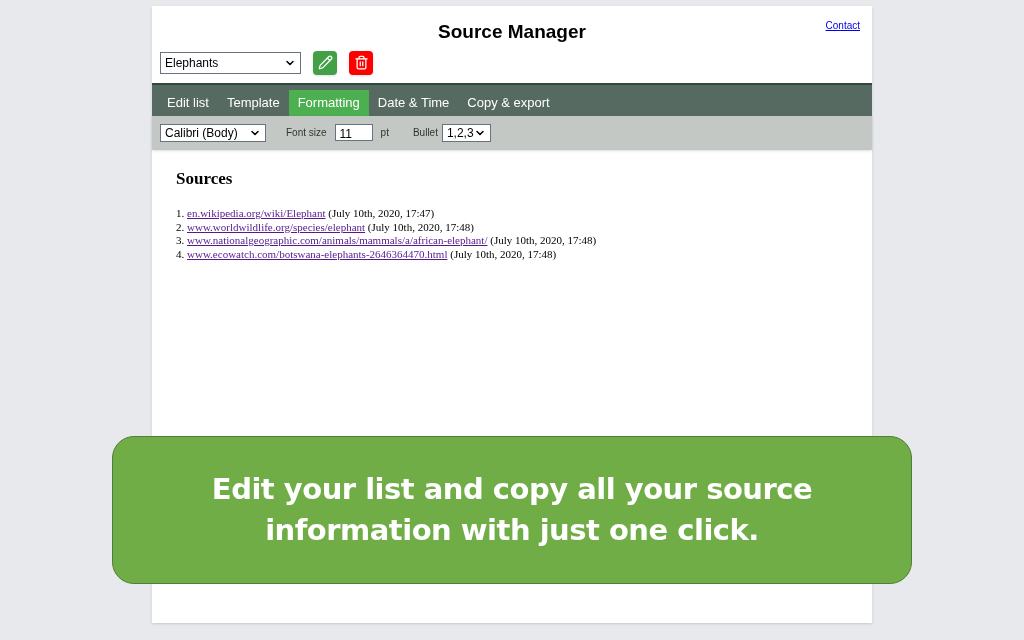  What do you see at coordinates (276, 226) in the screenshot?
I see `source-link: www.worldwildlife.org/species/elephant` at bounding box center [276, 226].